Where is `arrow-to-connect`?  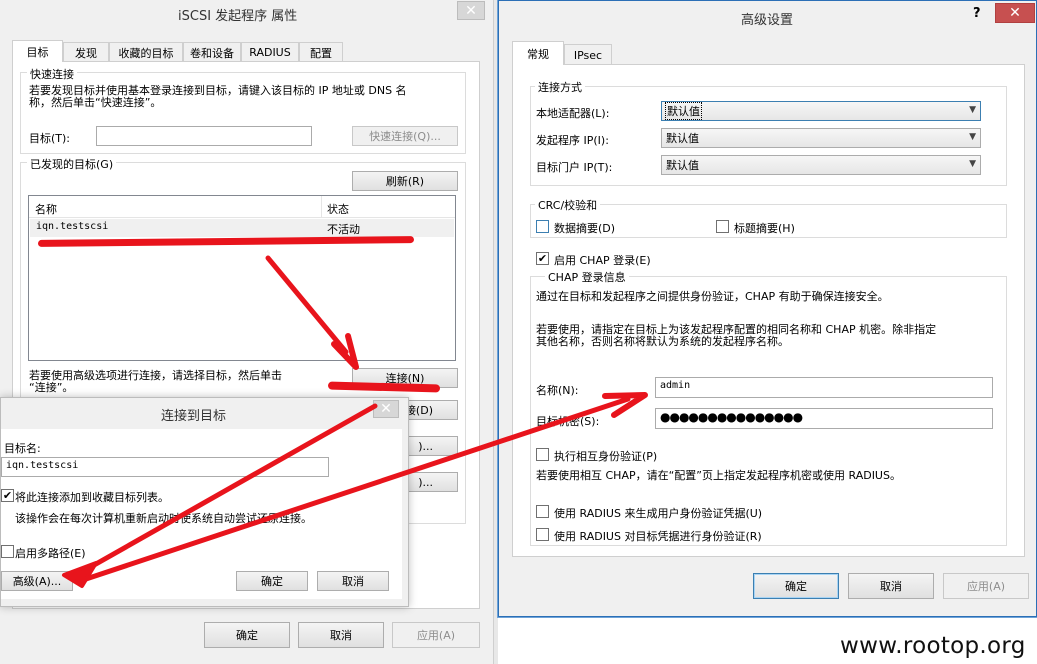
arrow-to-connect is located at coordinates (312, 312).